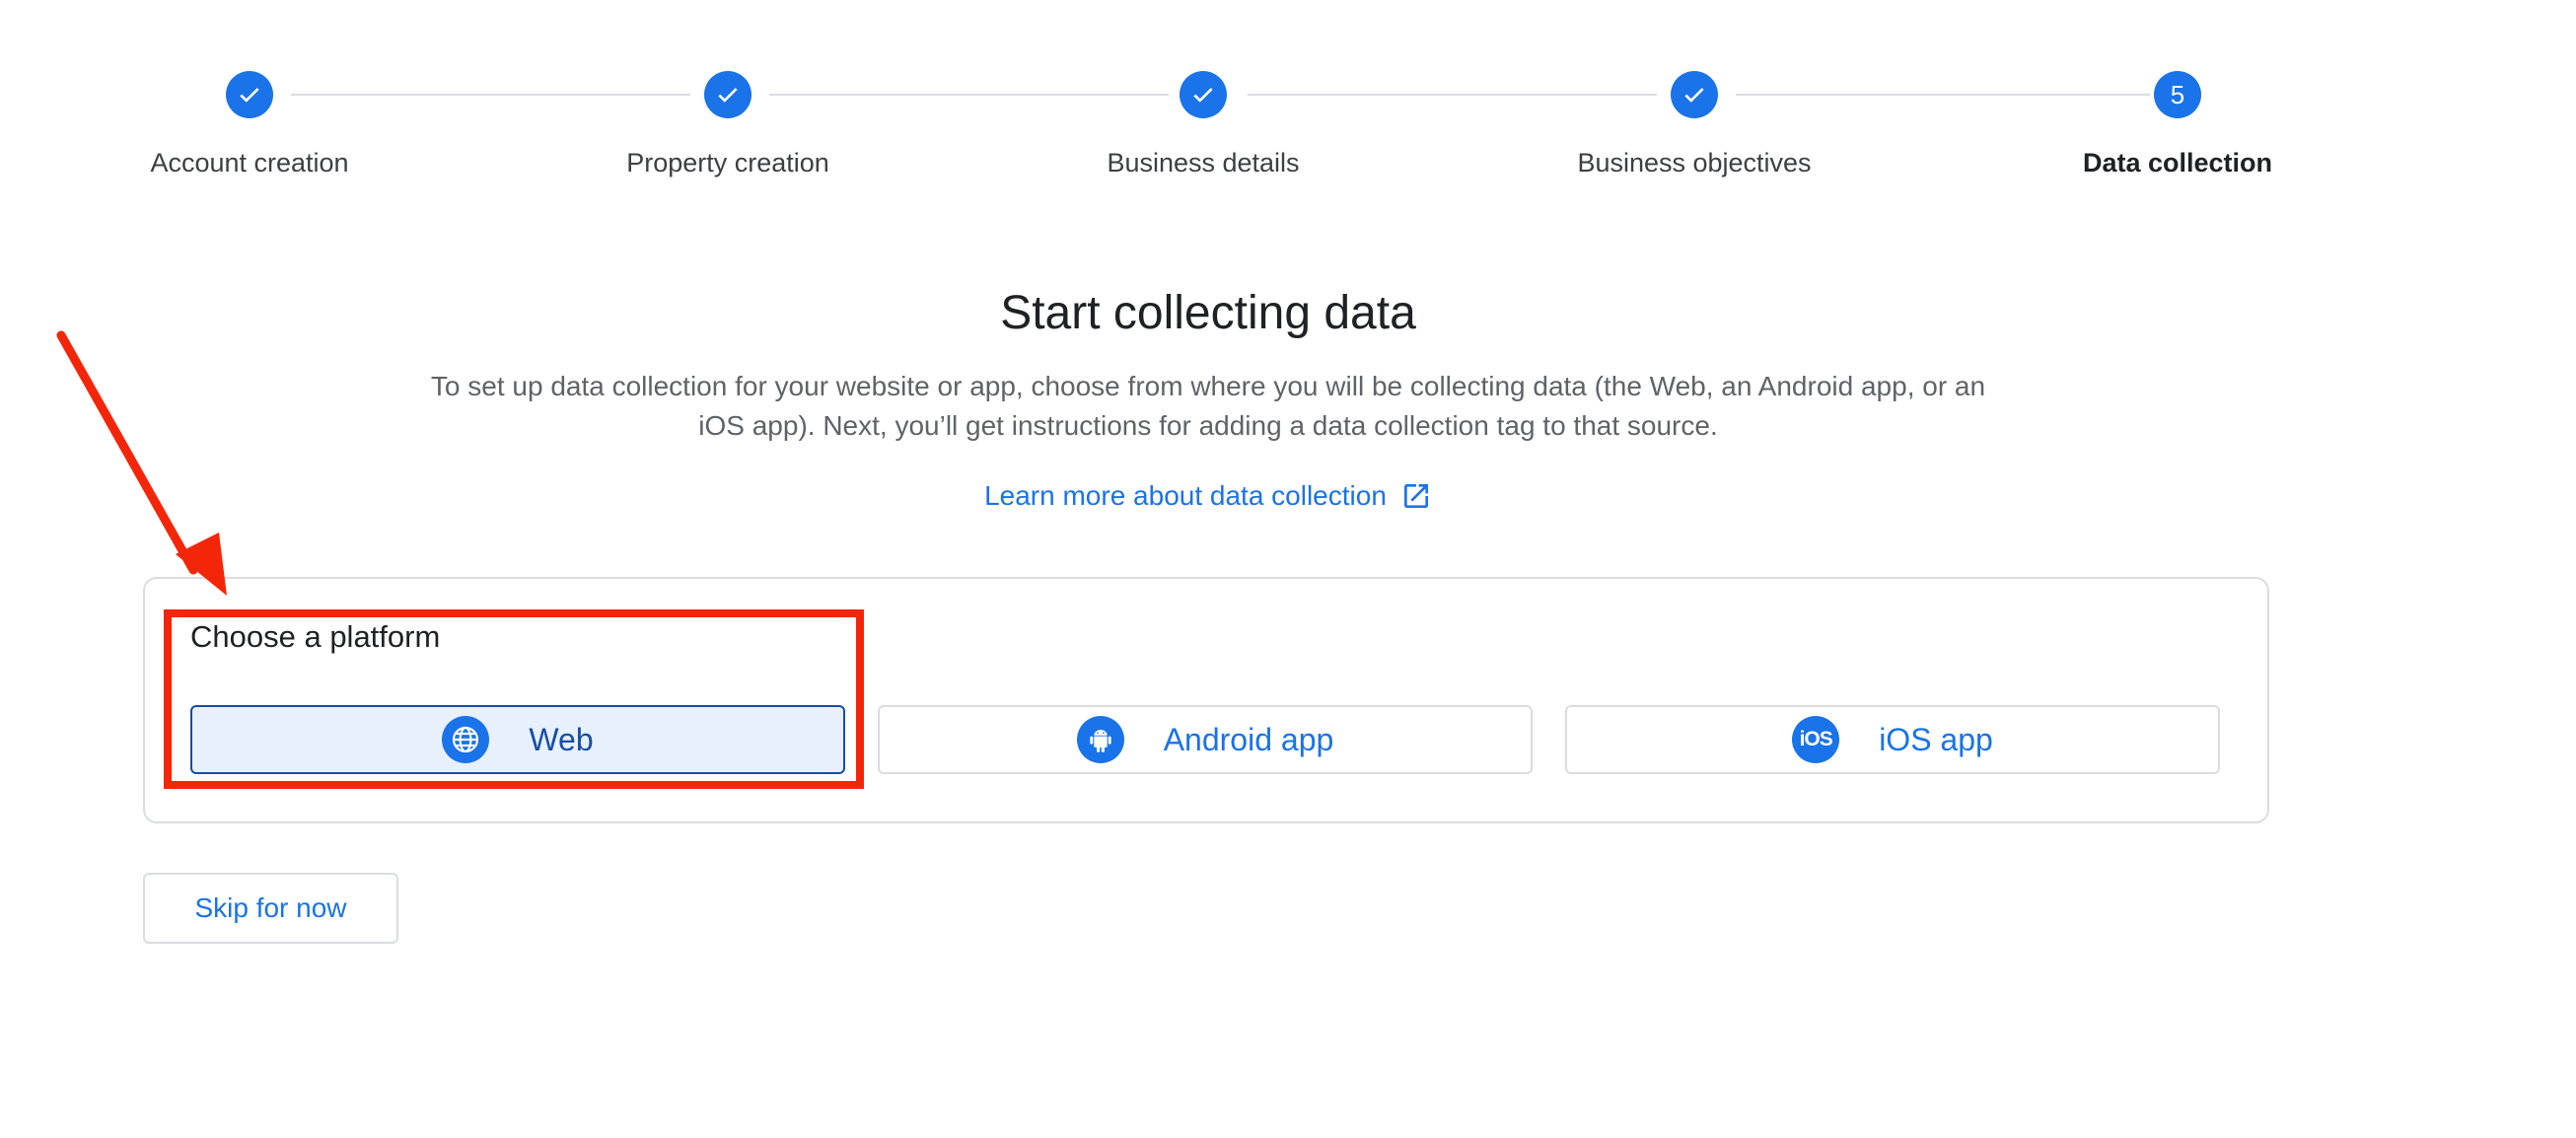 The width and height of the screenshot is (2576, 1138). I want to click on step-label: Property creation, so click(727, 163).